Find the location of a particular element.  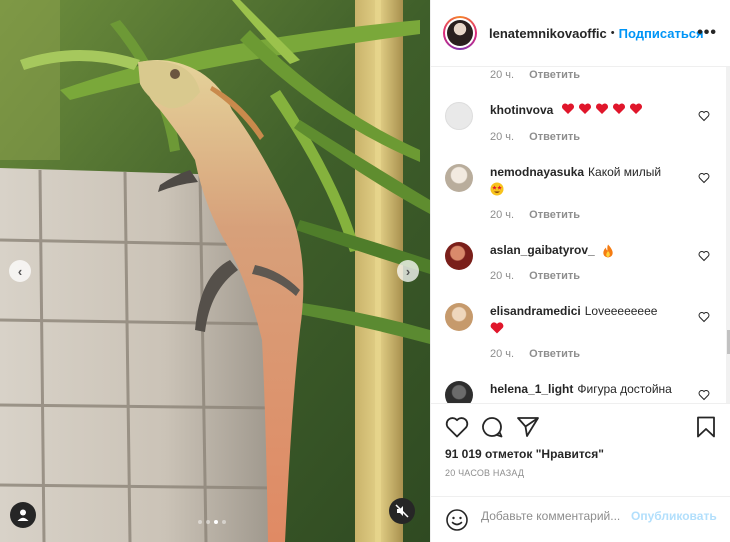

comment-text: helena_1_light Фигура достойна is located at coordinates (587, 389).